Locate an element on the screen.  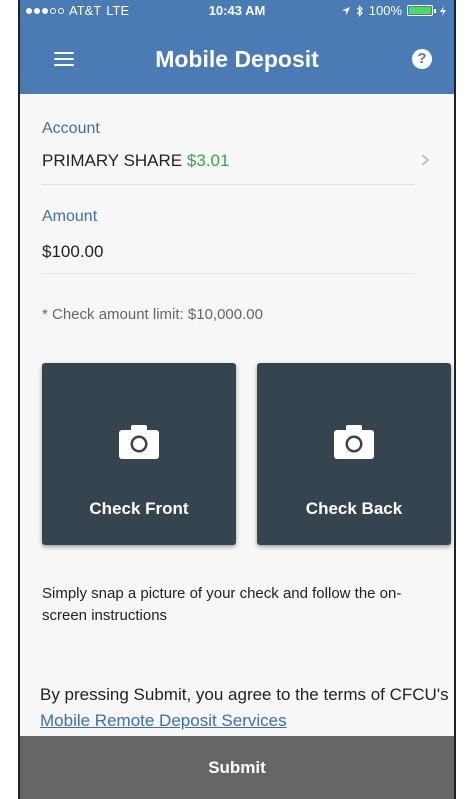
check-back-label: Check Back is located at coordinates (354, 508).